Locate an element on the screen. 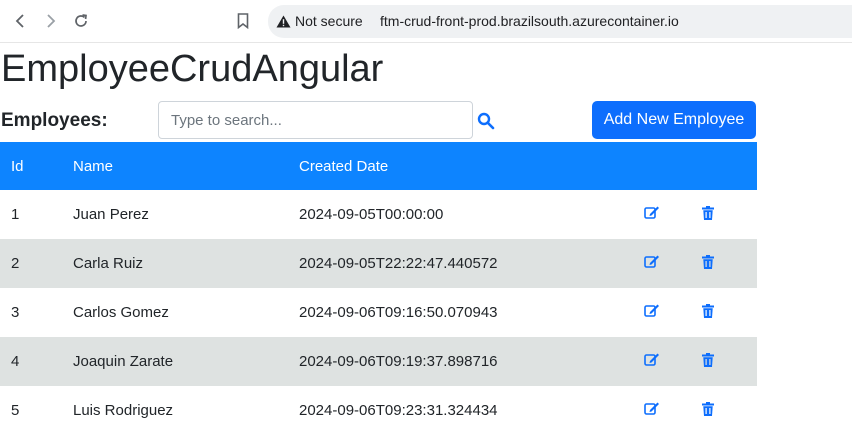  column-header-edit is located at coordinates (673, 166).